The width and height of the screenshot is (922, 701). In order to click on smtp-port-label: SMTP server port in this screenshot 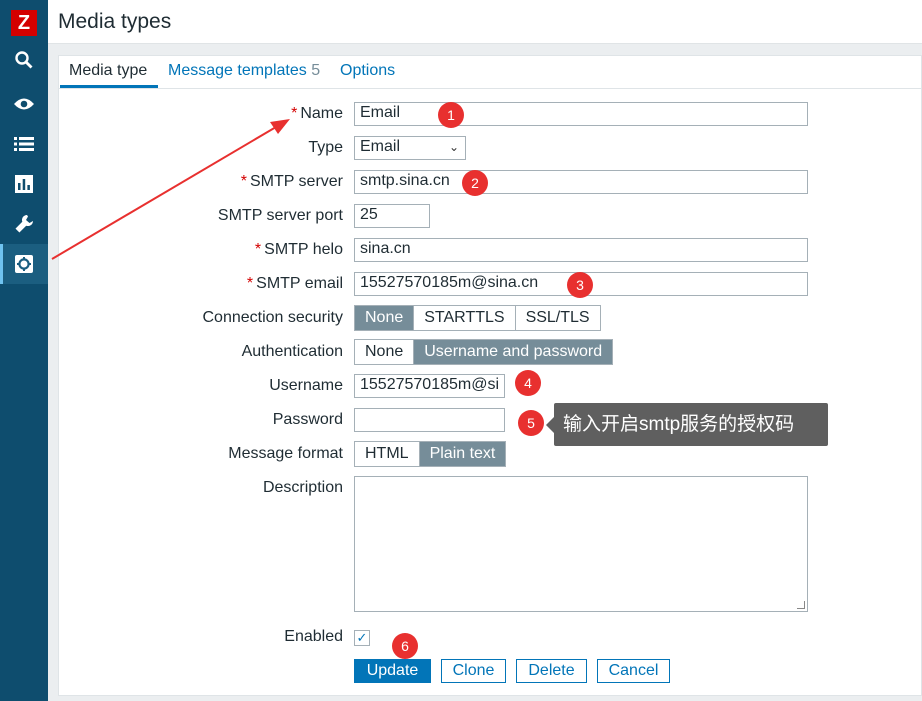, I will do `click(280, 215)`.